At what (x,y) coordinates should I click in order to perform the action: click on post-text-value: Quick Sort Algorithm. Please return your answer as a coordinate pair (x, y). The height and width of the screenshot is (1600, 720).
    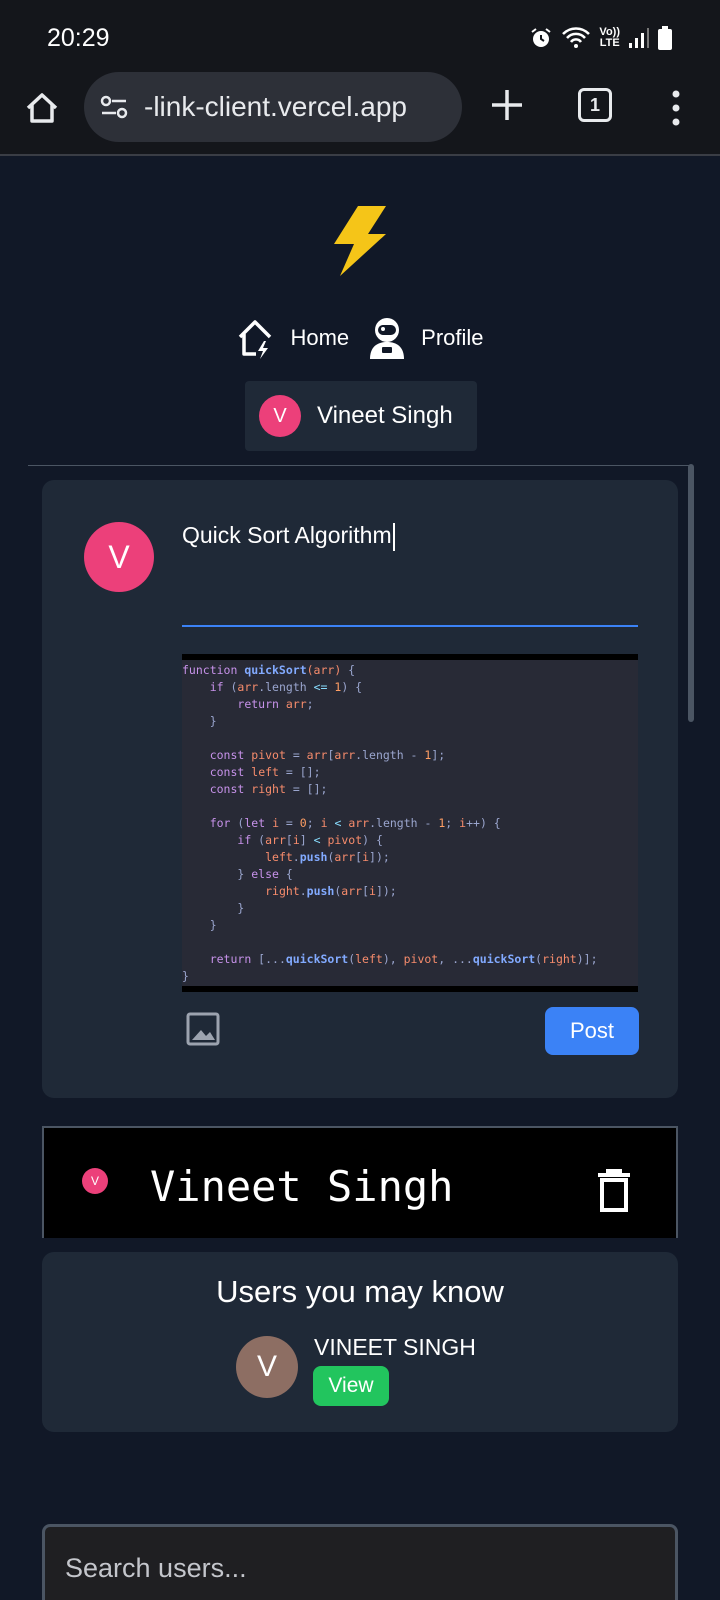
    Looking at the image, I should click on (287, 535).